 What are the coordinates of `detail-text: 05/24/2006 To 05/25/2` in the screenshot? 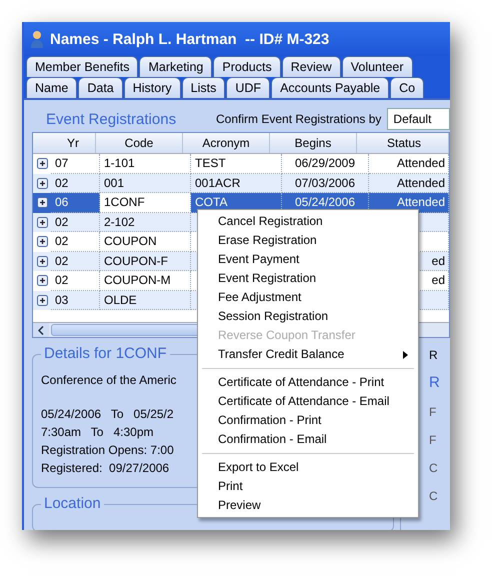 It's located at (107, 414).